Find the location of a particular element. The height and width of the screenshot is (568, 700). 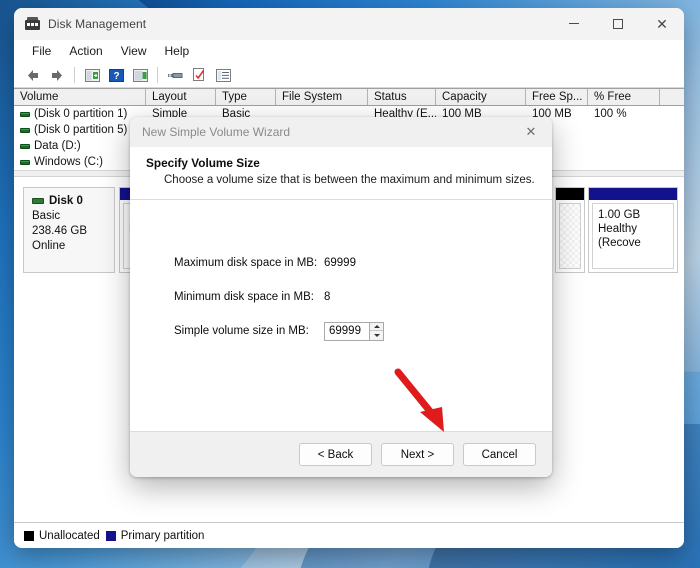

list-view-icon is located at coordinates (223, 75).